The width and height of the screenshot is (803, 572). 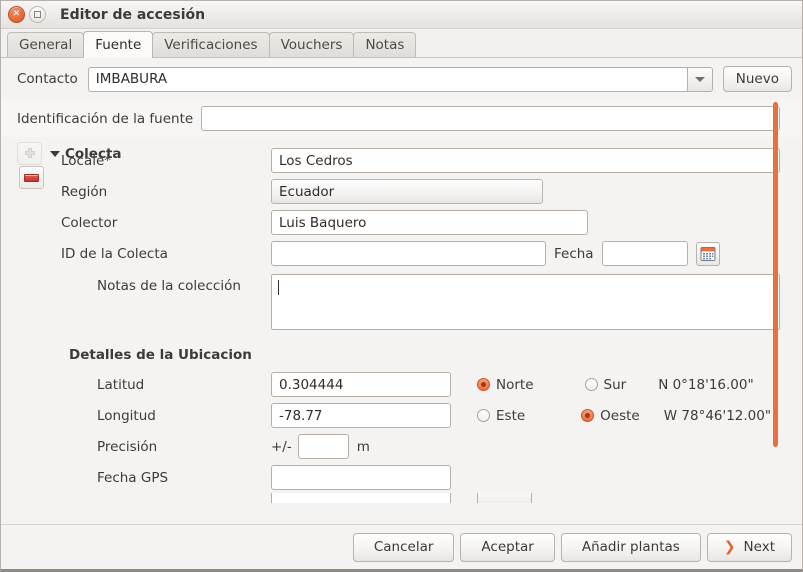 What do you see at coordinates (507, 547) in the screenshot?
I see `aceptar-button: Aceptar` at bounding box center [507, 547].